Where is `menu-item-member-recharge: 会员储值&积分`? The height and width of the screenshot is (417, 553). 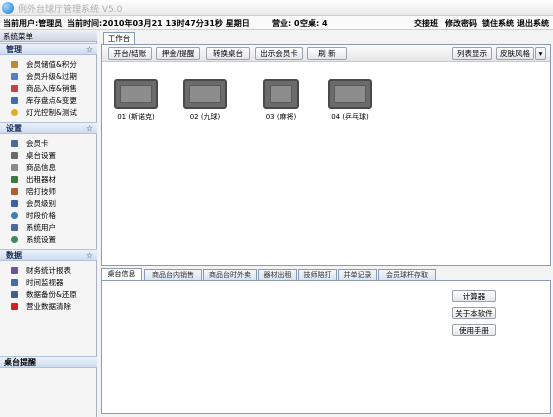 menu-item-member-recharge: 会员储值&积分 is located at coordinates (48, 64).